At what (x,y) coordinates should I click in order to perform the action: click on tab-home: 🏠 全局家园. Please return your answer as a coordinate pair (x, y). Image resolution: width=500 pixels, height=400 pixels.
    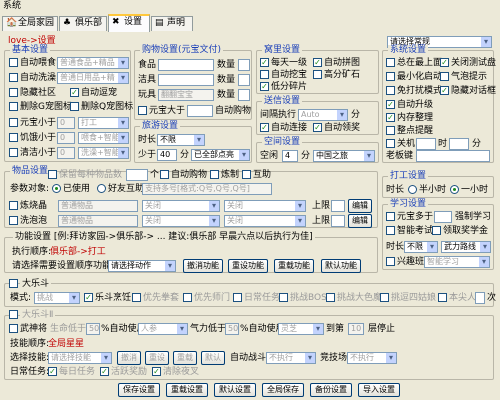
    Looking at the image, I should click on (30, 23).